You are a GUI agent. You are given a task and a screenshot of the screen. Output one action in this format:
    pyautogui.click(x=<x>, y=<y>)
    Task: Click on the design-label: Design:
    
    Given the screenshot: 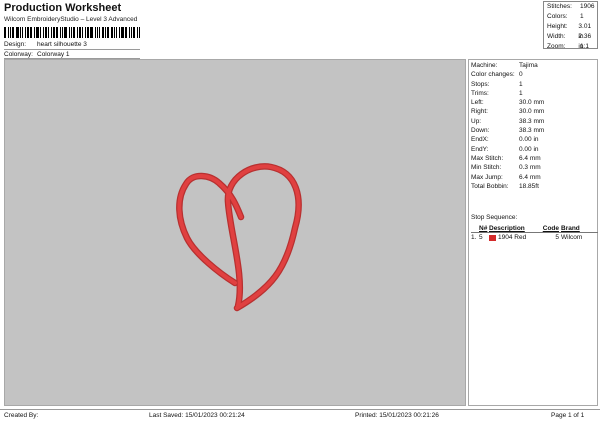 What is the action you would take?
    pyautogui.click(x=15, y=44)
    